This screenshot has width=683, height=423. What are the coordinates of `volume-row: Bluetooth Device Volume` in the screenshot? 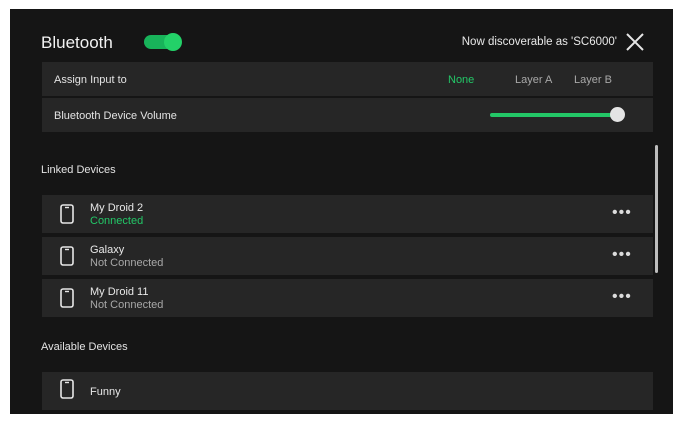 It's located at (347, 115).